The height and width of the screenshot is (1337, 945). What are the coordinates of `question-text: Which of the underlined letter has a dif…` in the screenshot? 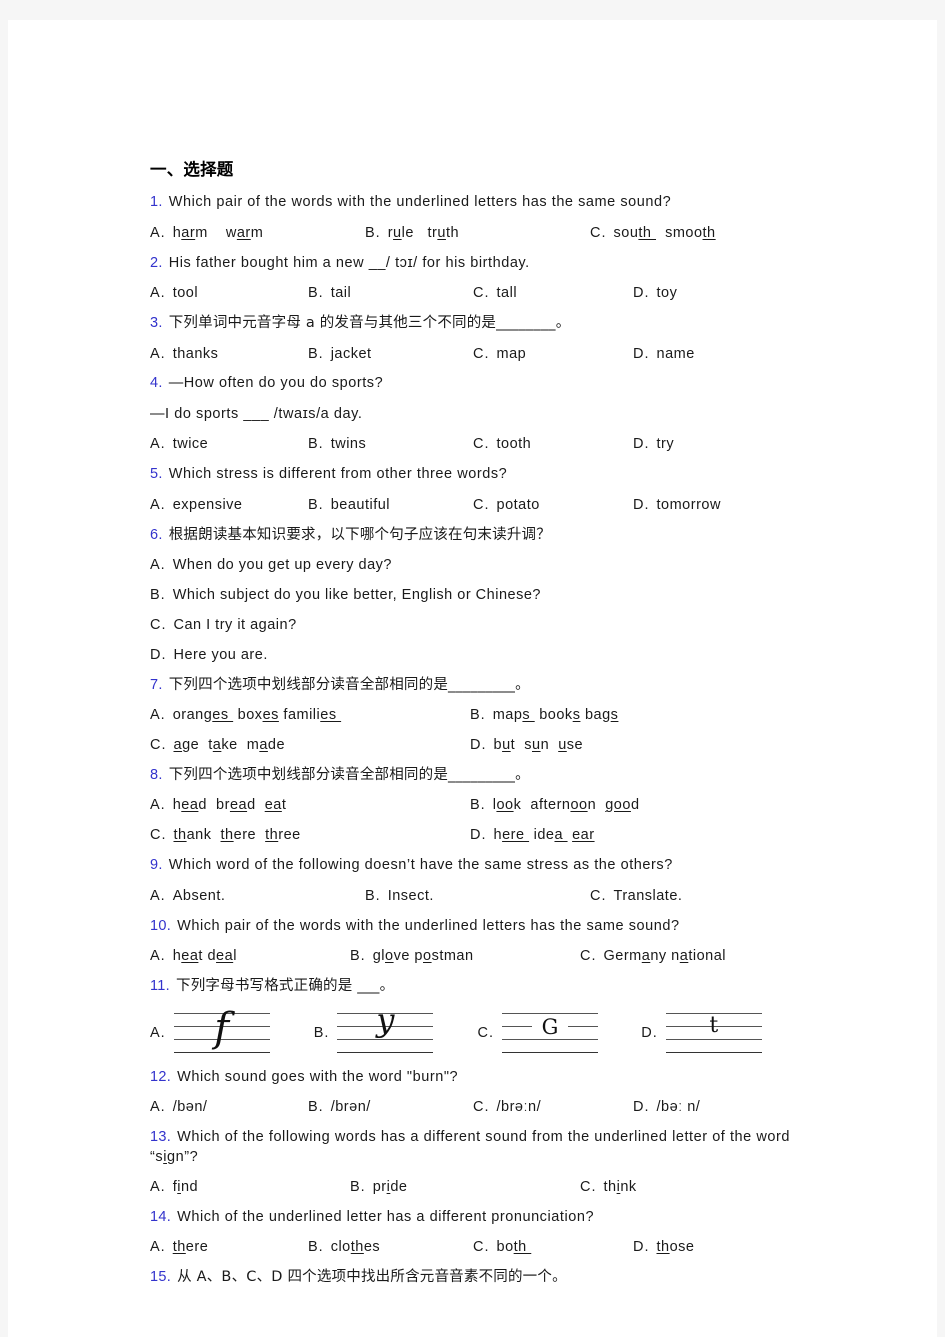 It's located at (386, 1216).